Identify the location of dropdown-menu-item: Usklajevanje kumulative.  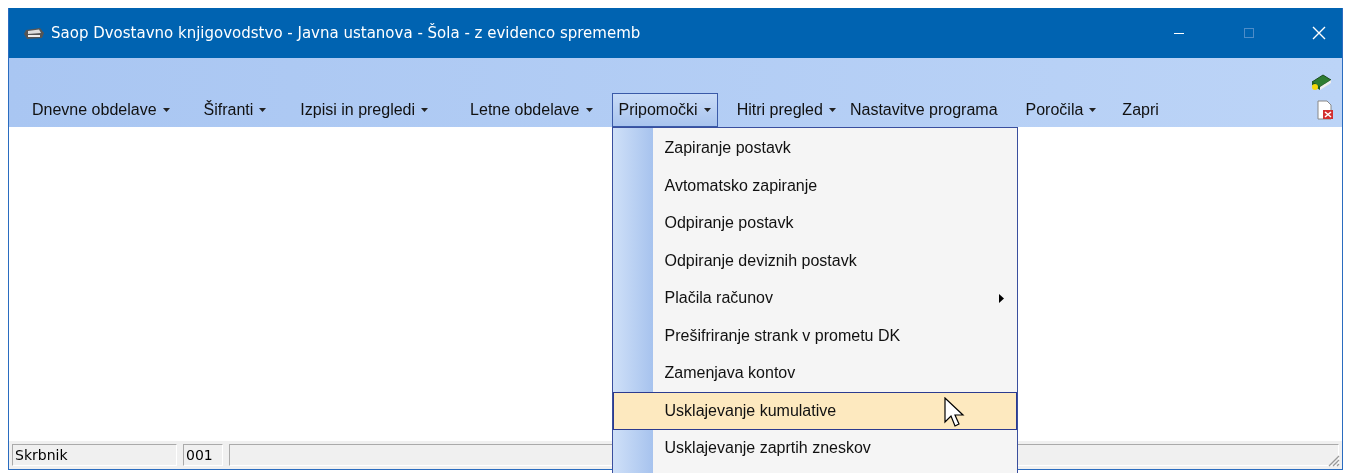
(814, 411).